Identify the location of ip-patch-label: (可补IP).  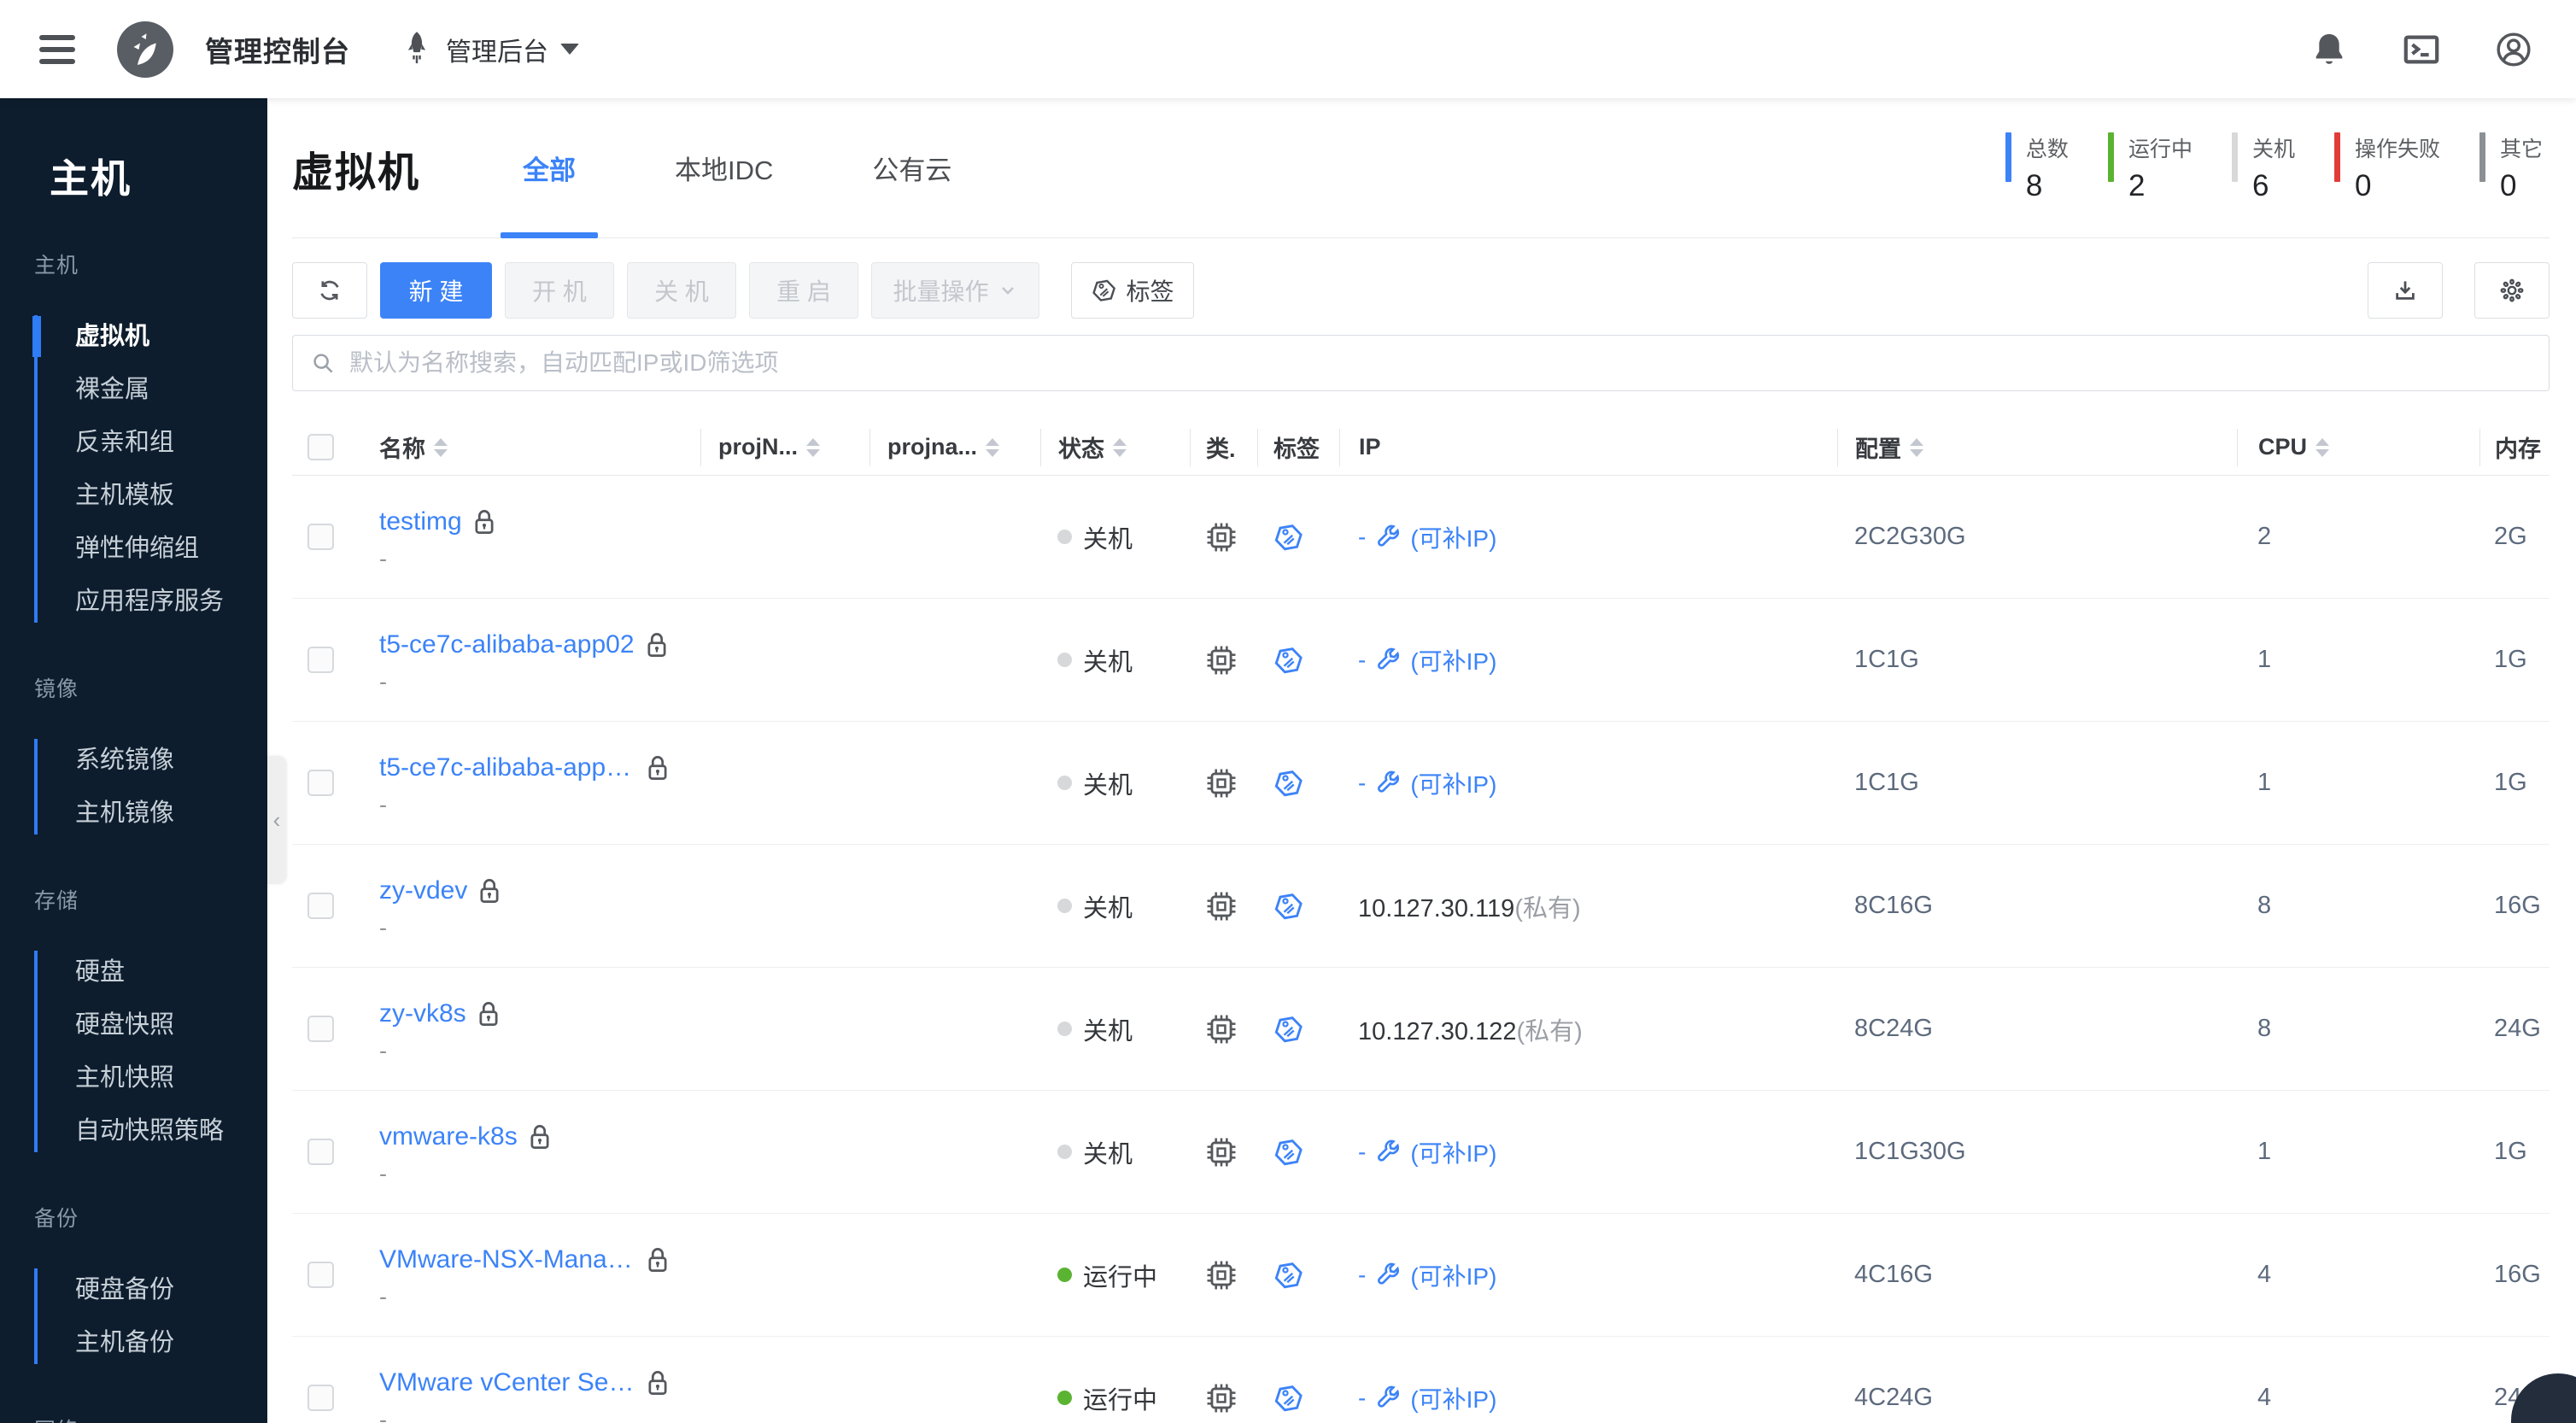
(1453, 661).